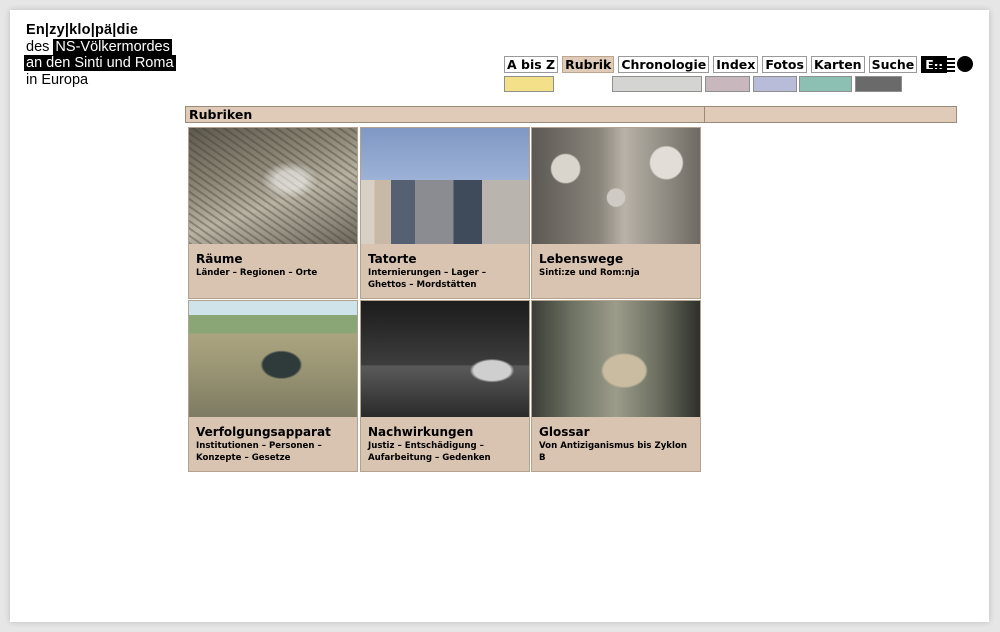 The image size is (1000, 632). What do you see at coordinates (38, 46) in the screenshot?
I see `logo-line-2-plain: des` at bounding box center [38, 46].